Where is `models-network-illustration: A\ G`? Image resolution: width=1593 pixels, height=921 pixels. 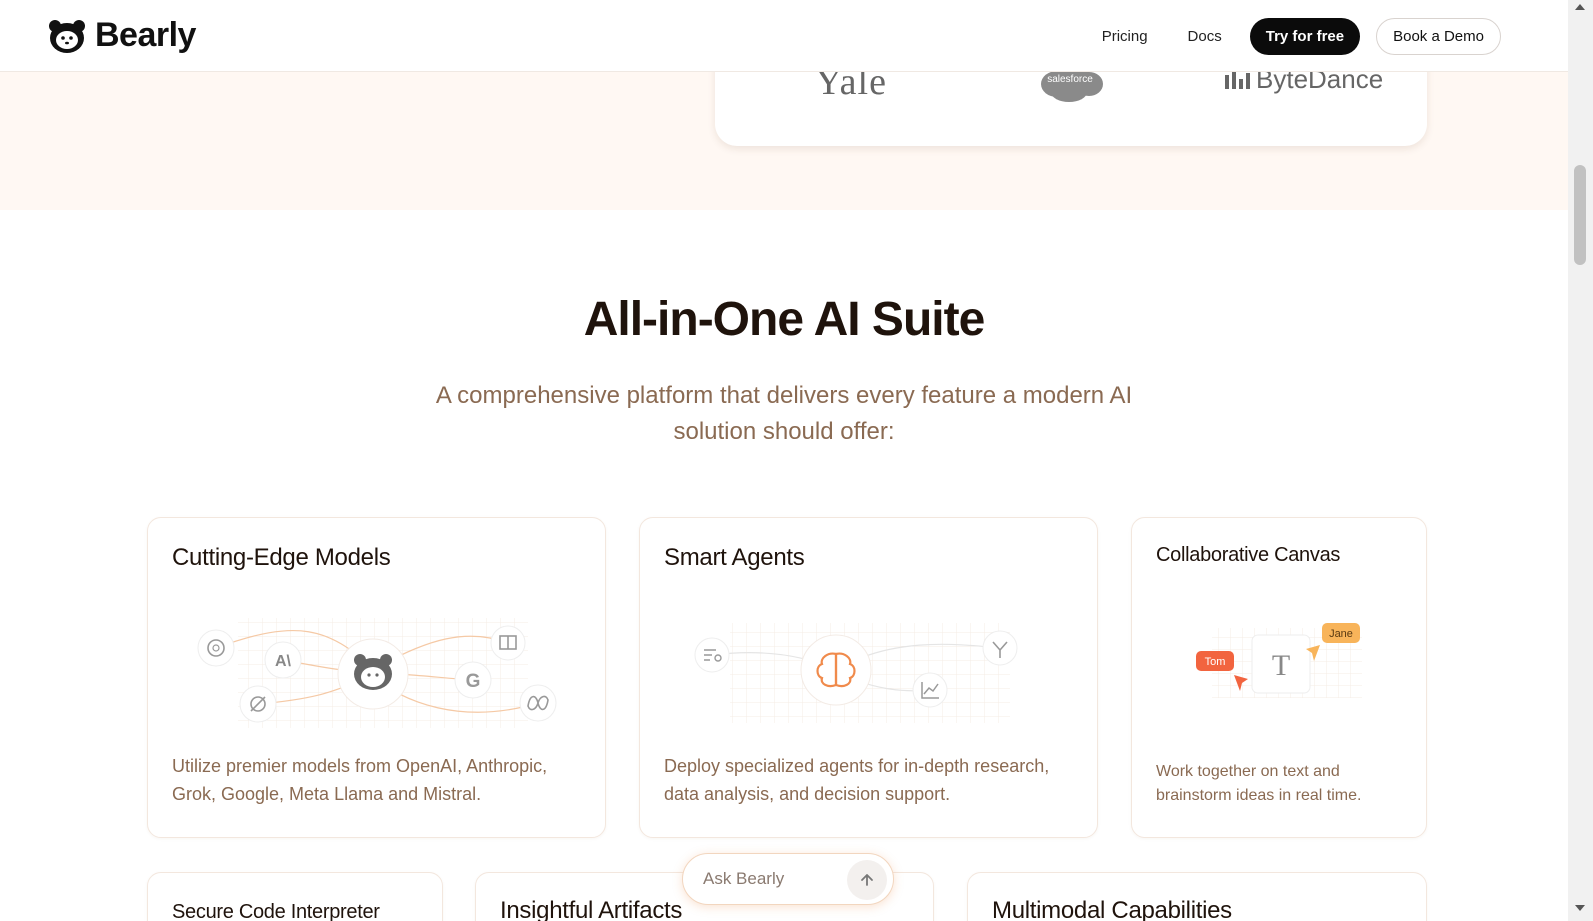
models-network-illustration: A\ G is located at coordinates (377, 673).